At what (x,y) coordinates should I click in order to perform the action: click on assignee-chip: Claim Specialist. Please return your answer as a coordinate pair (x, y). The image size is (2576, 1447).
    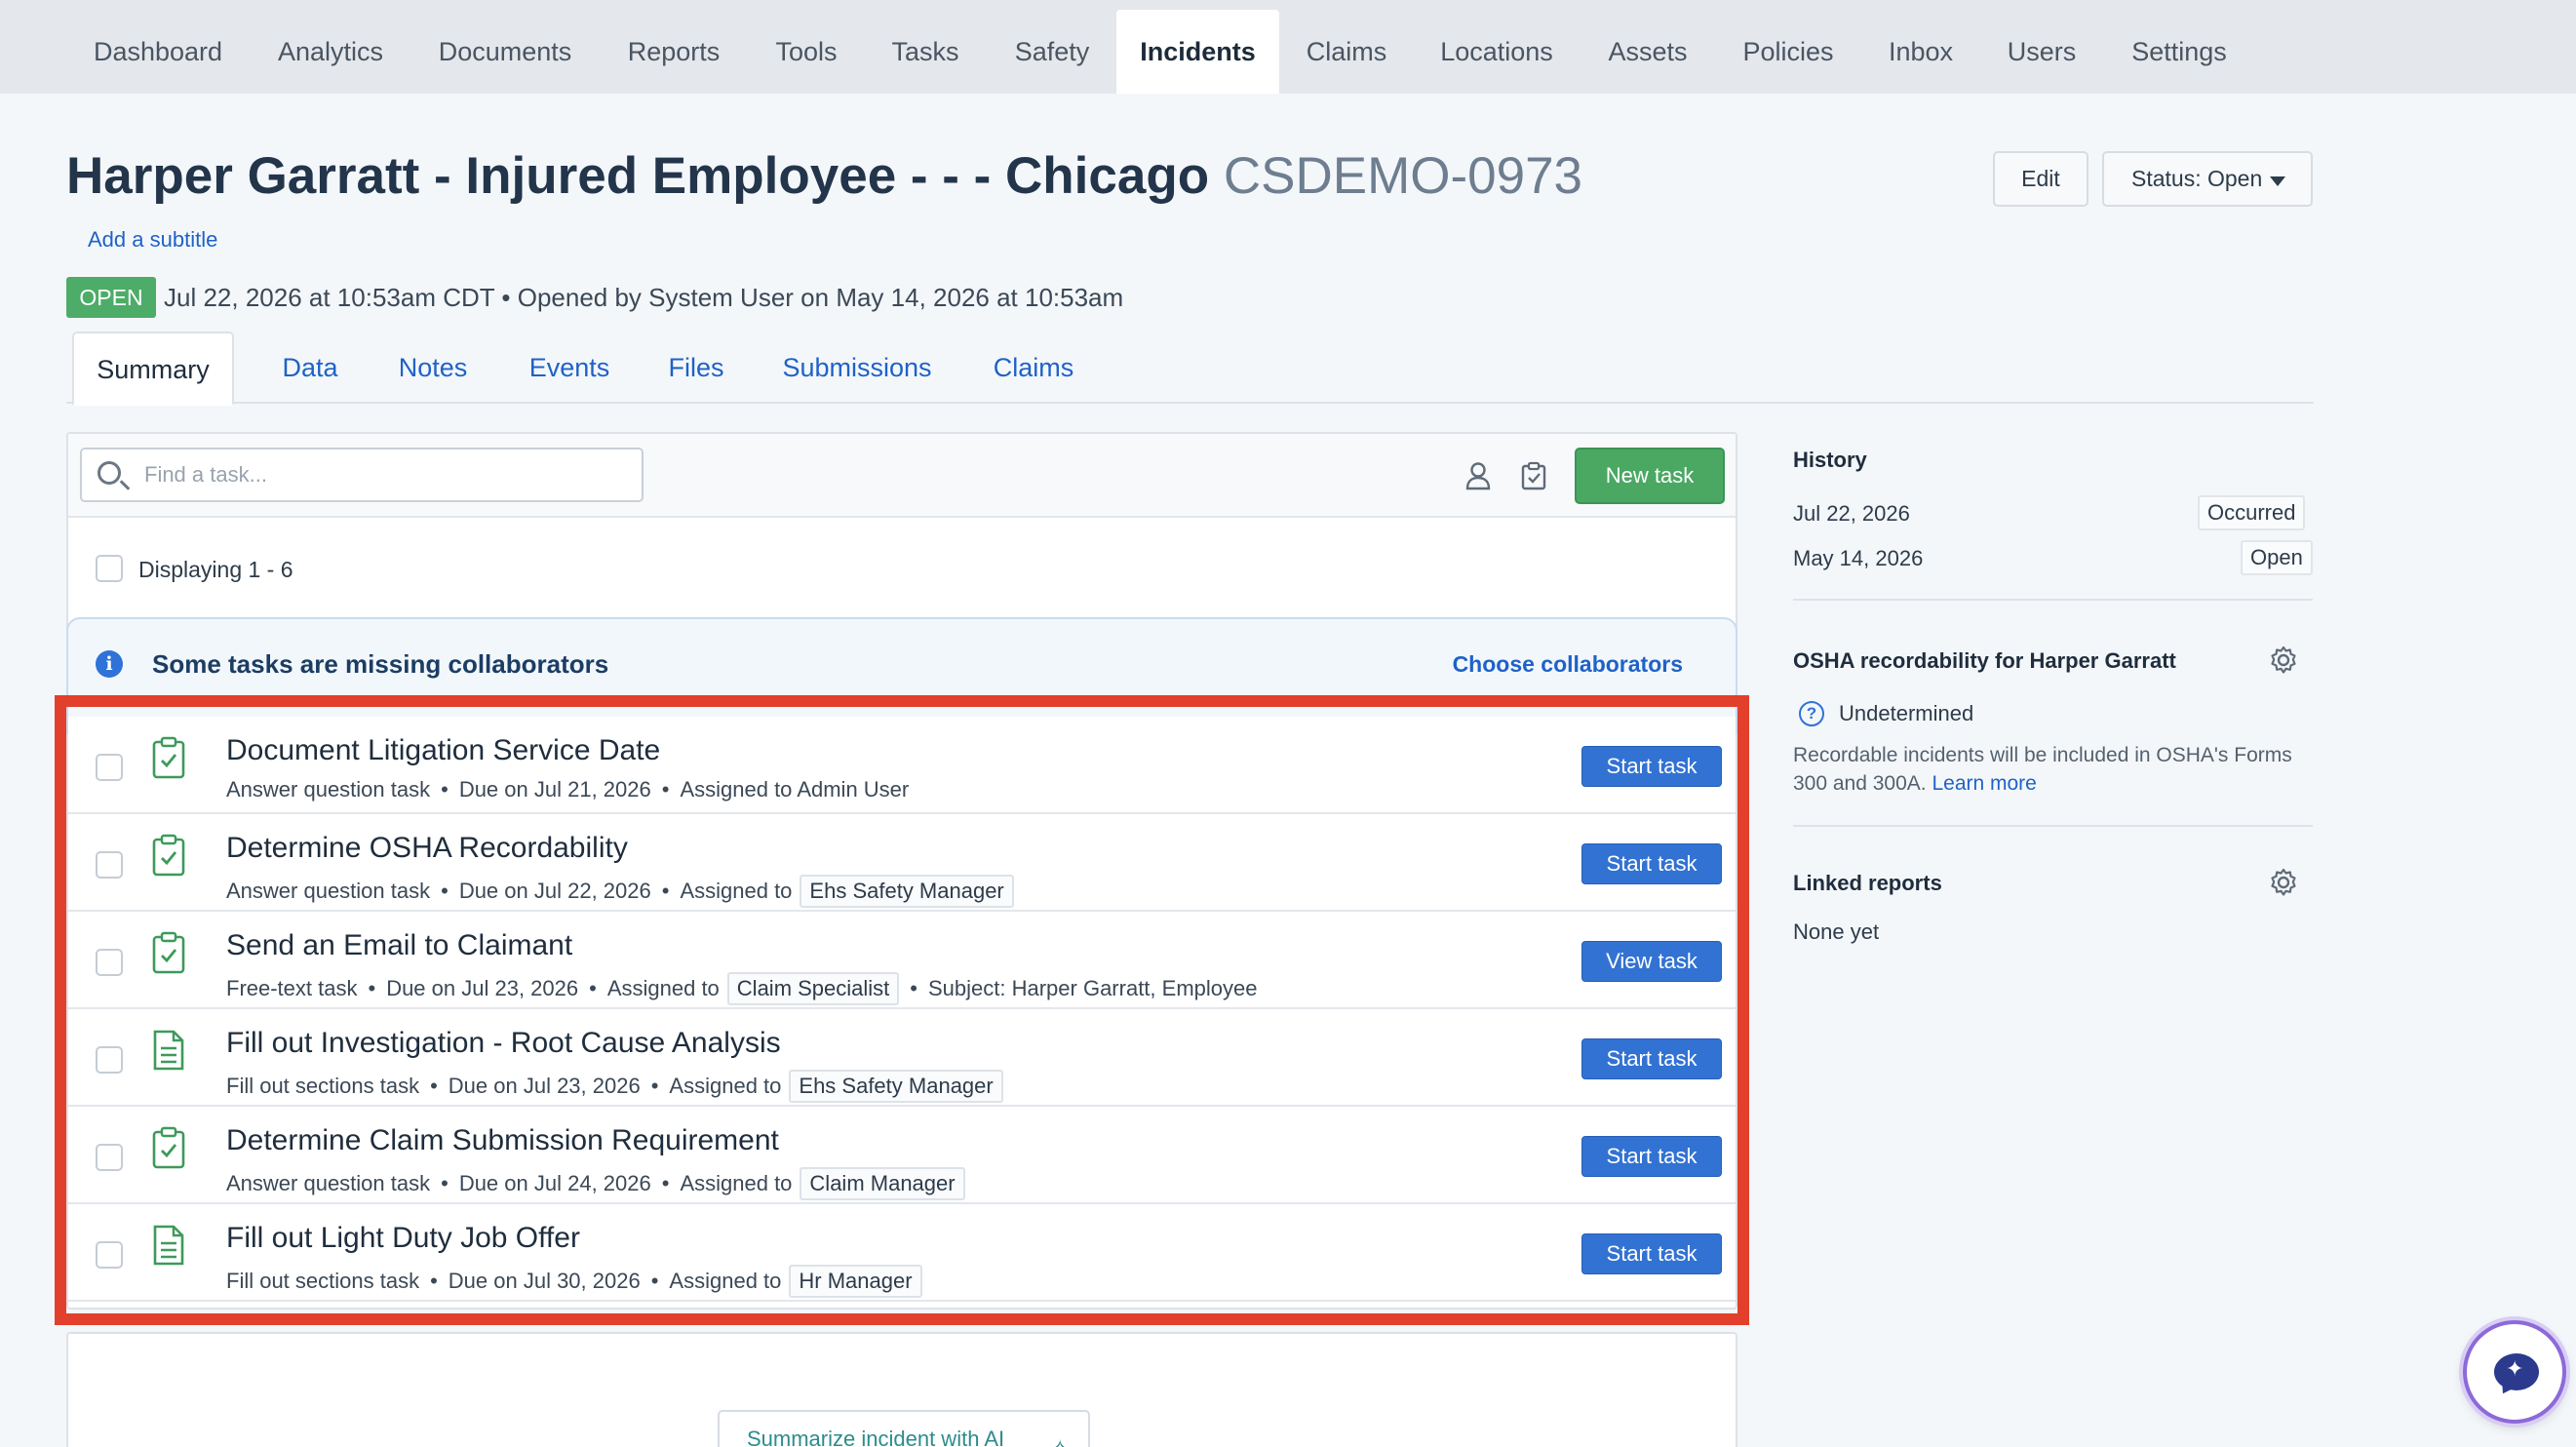
    Looking at the image, I should click on (813, 988).